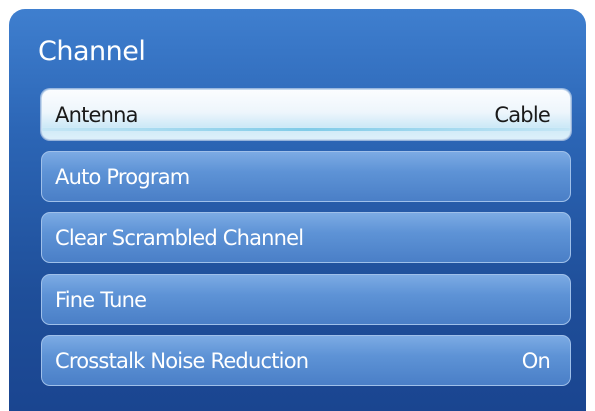 This screenshot has width=595, height=411. I want to click on menu-item-label: Clear Scrambled Channel, so click(179, 238).